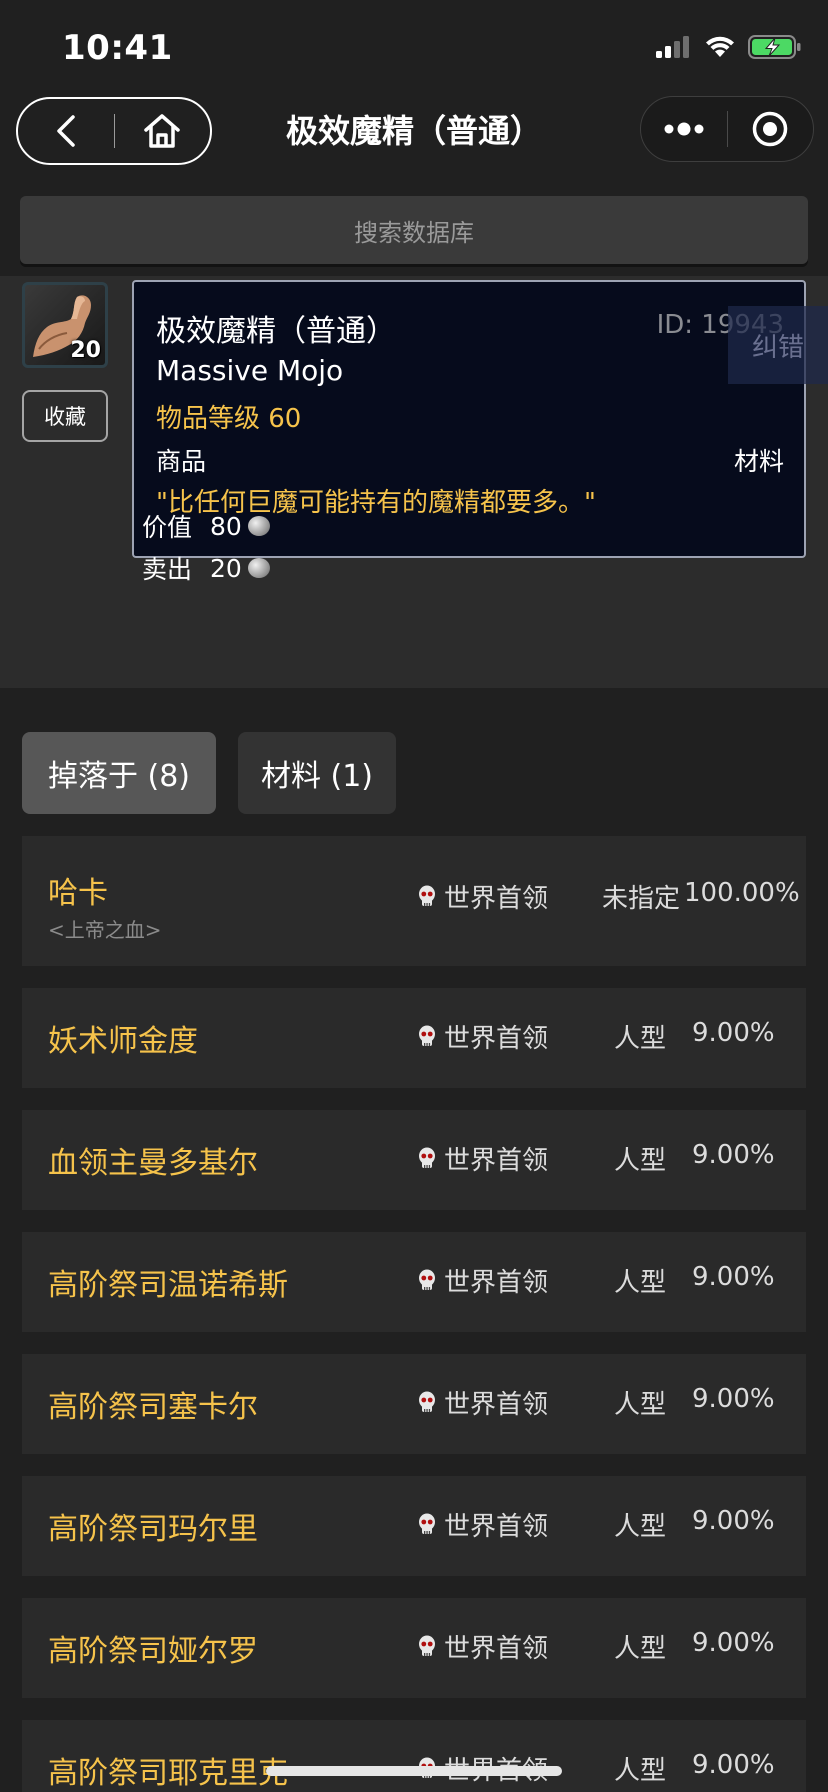 Image resolution: width=828 pixels, height=1792 pixels. Describe the element at coordinates (123, 1041) in the screenshot. I see `drop-npc-name: 妖术师金度` at that location.